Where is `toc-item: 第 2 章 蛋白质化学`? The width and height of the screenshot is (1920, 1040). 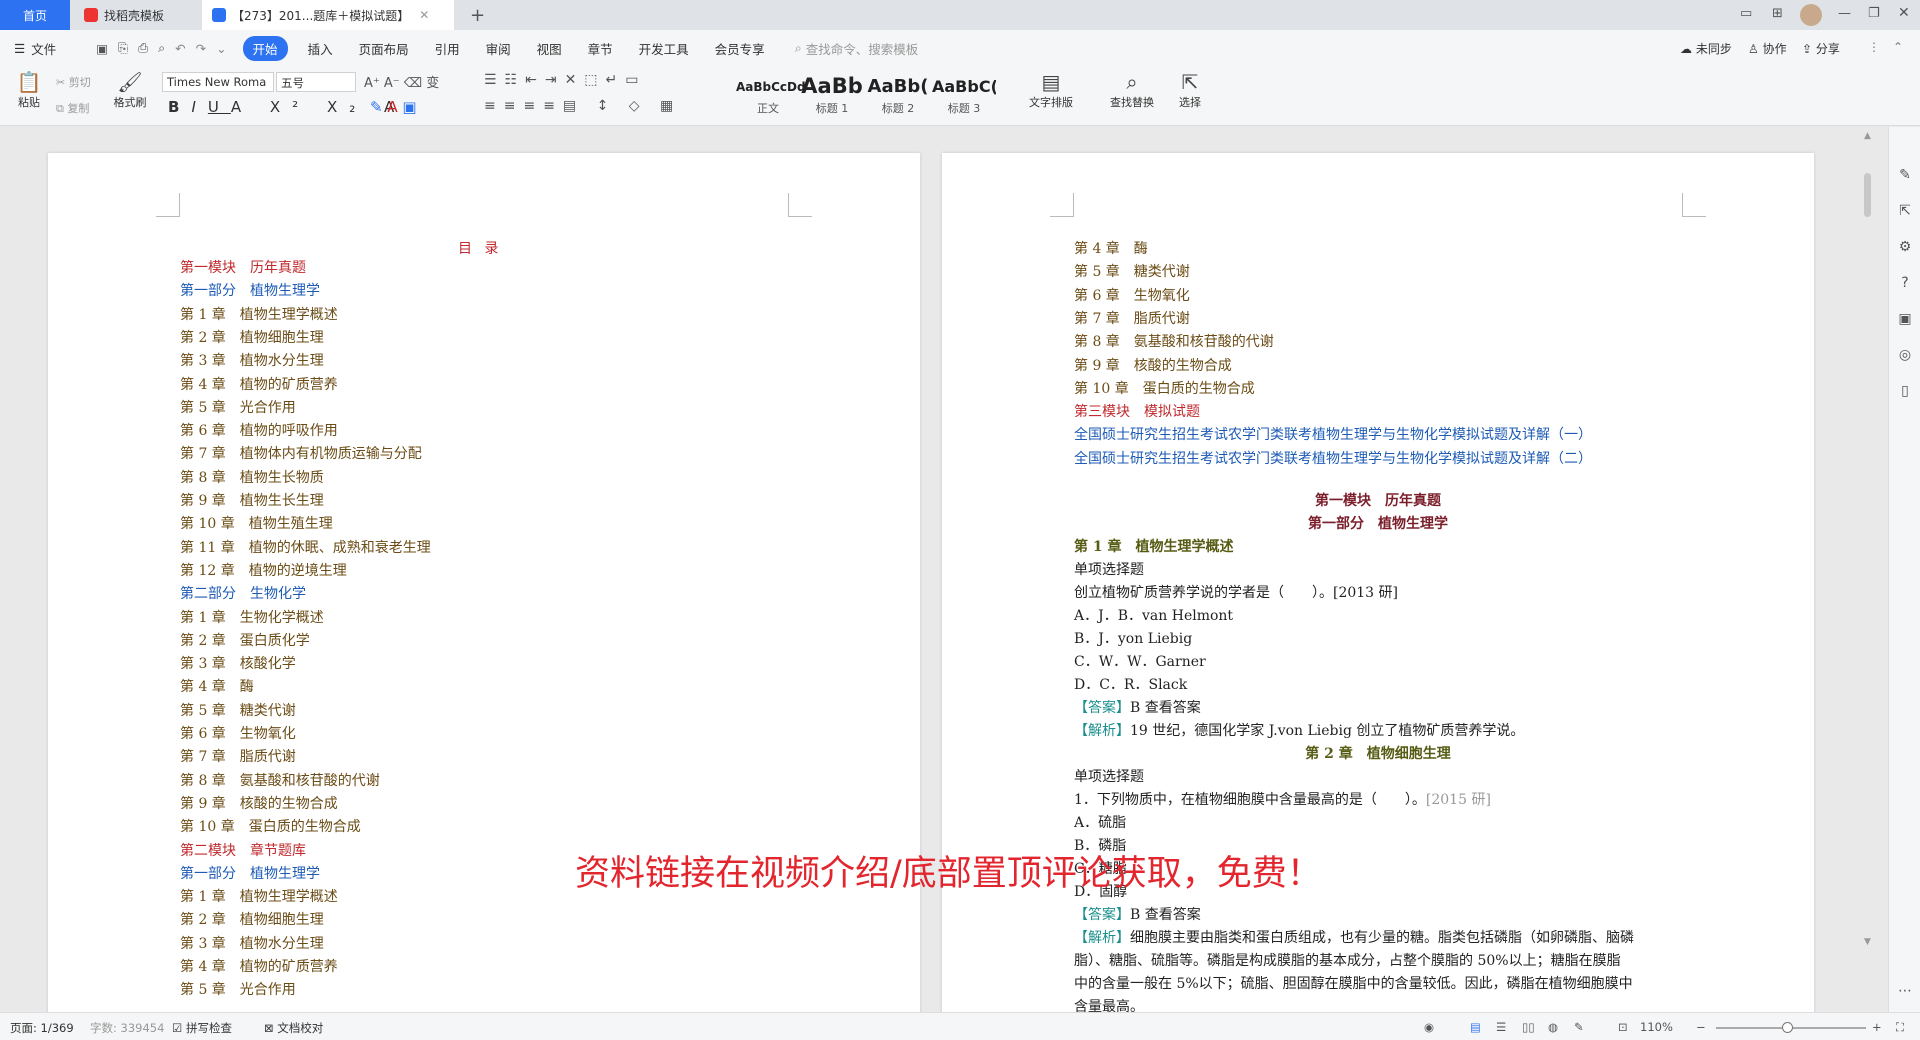
toc-item: 第 2 章 蛋白质化学 is located at coordinates (245, 640).